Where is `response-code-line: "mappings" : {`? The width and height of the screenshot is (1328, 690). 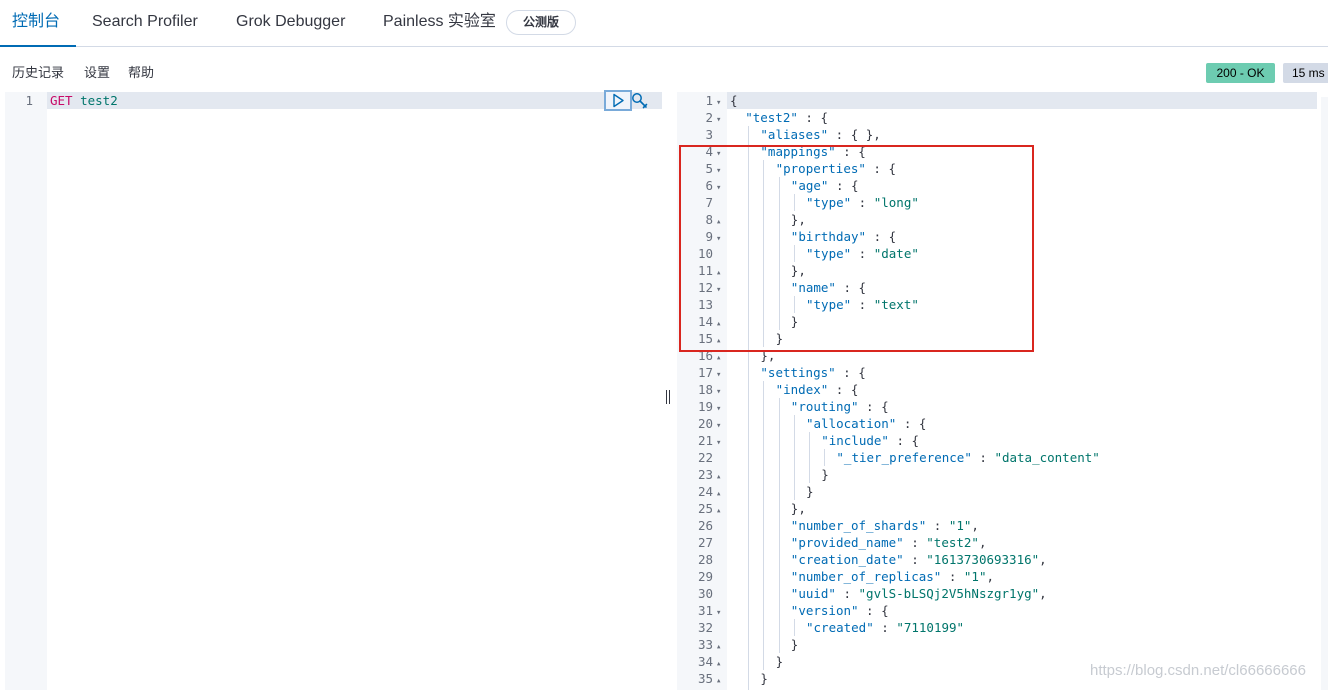
response-code-line: "mappings" : { is located at coordinates (813, 151).